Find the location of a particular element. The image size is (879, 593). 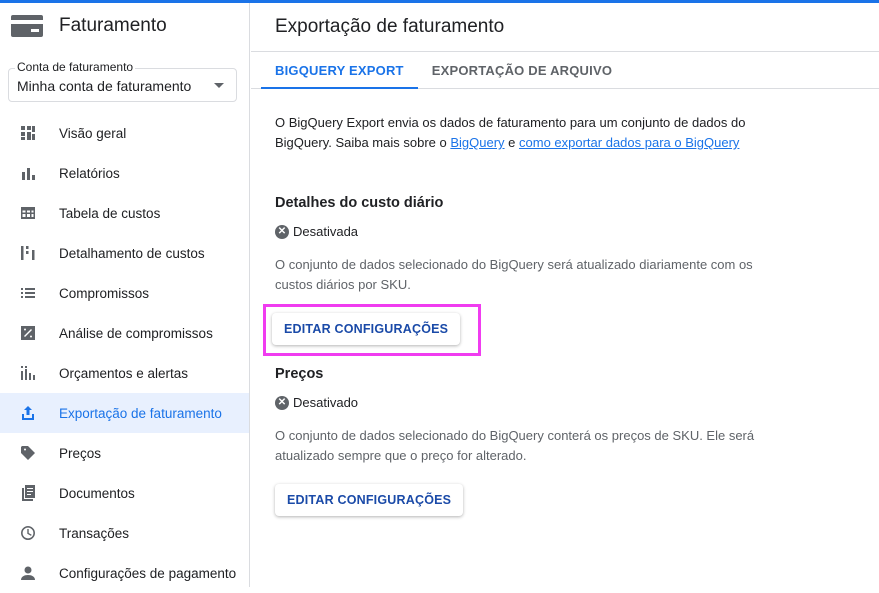

sidebar-item-documentos: Documentos is located at coordinates (124, 493).